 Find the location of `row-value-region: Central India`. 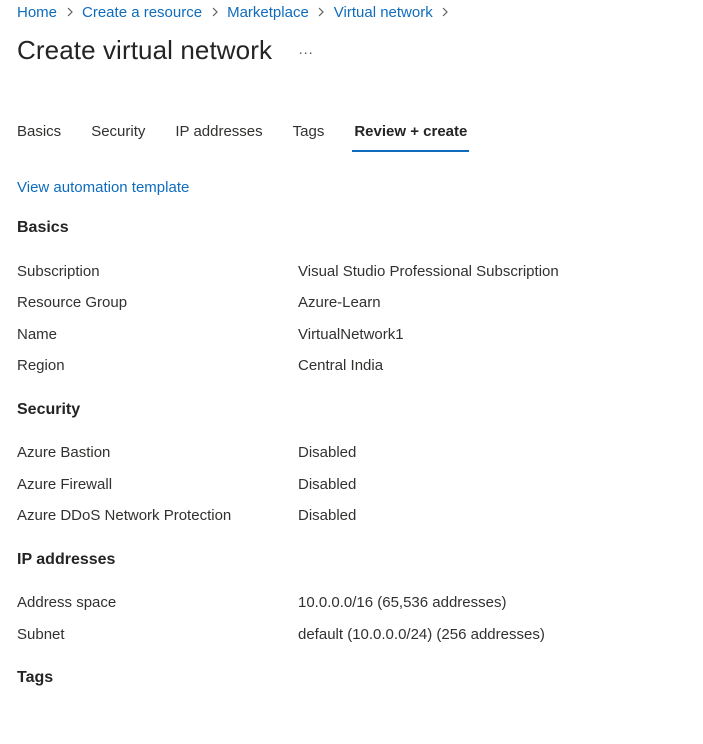

row-value-region: Central India is located at coordinates (341, 365).